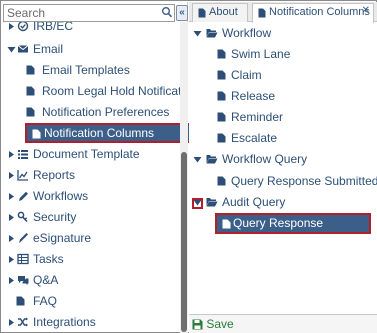  I want to click on tree-item-label: Email, so click(48, 49).